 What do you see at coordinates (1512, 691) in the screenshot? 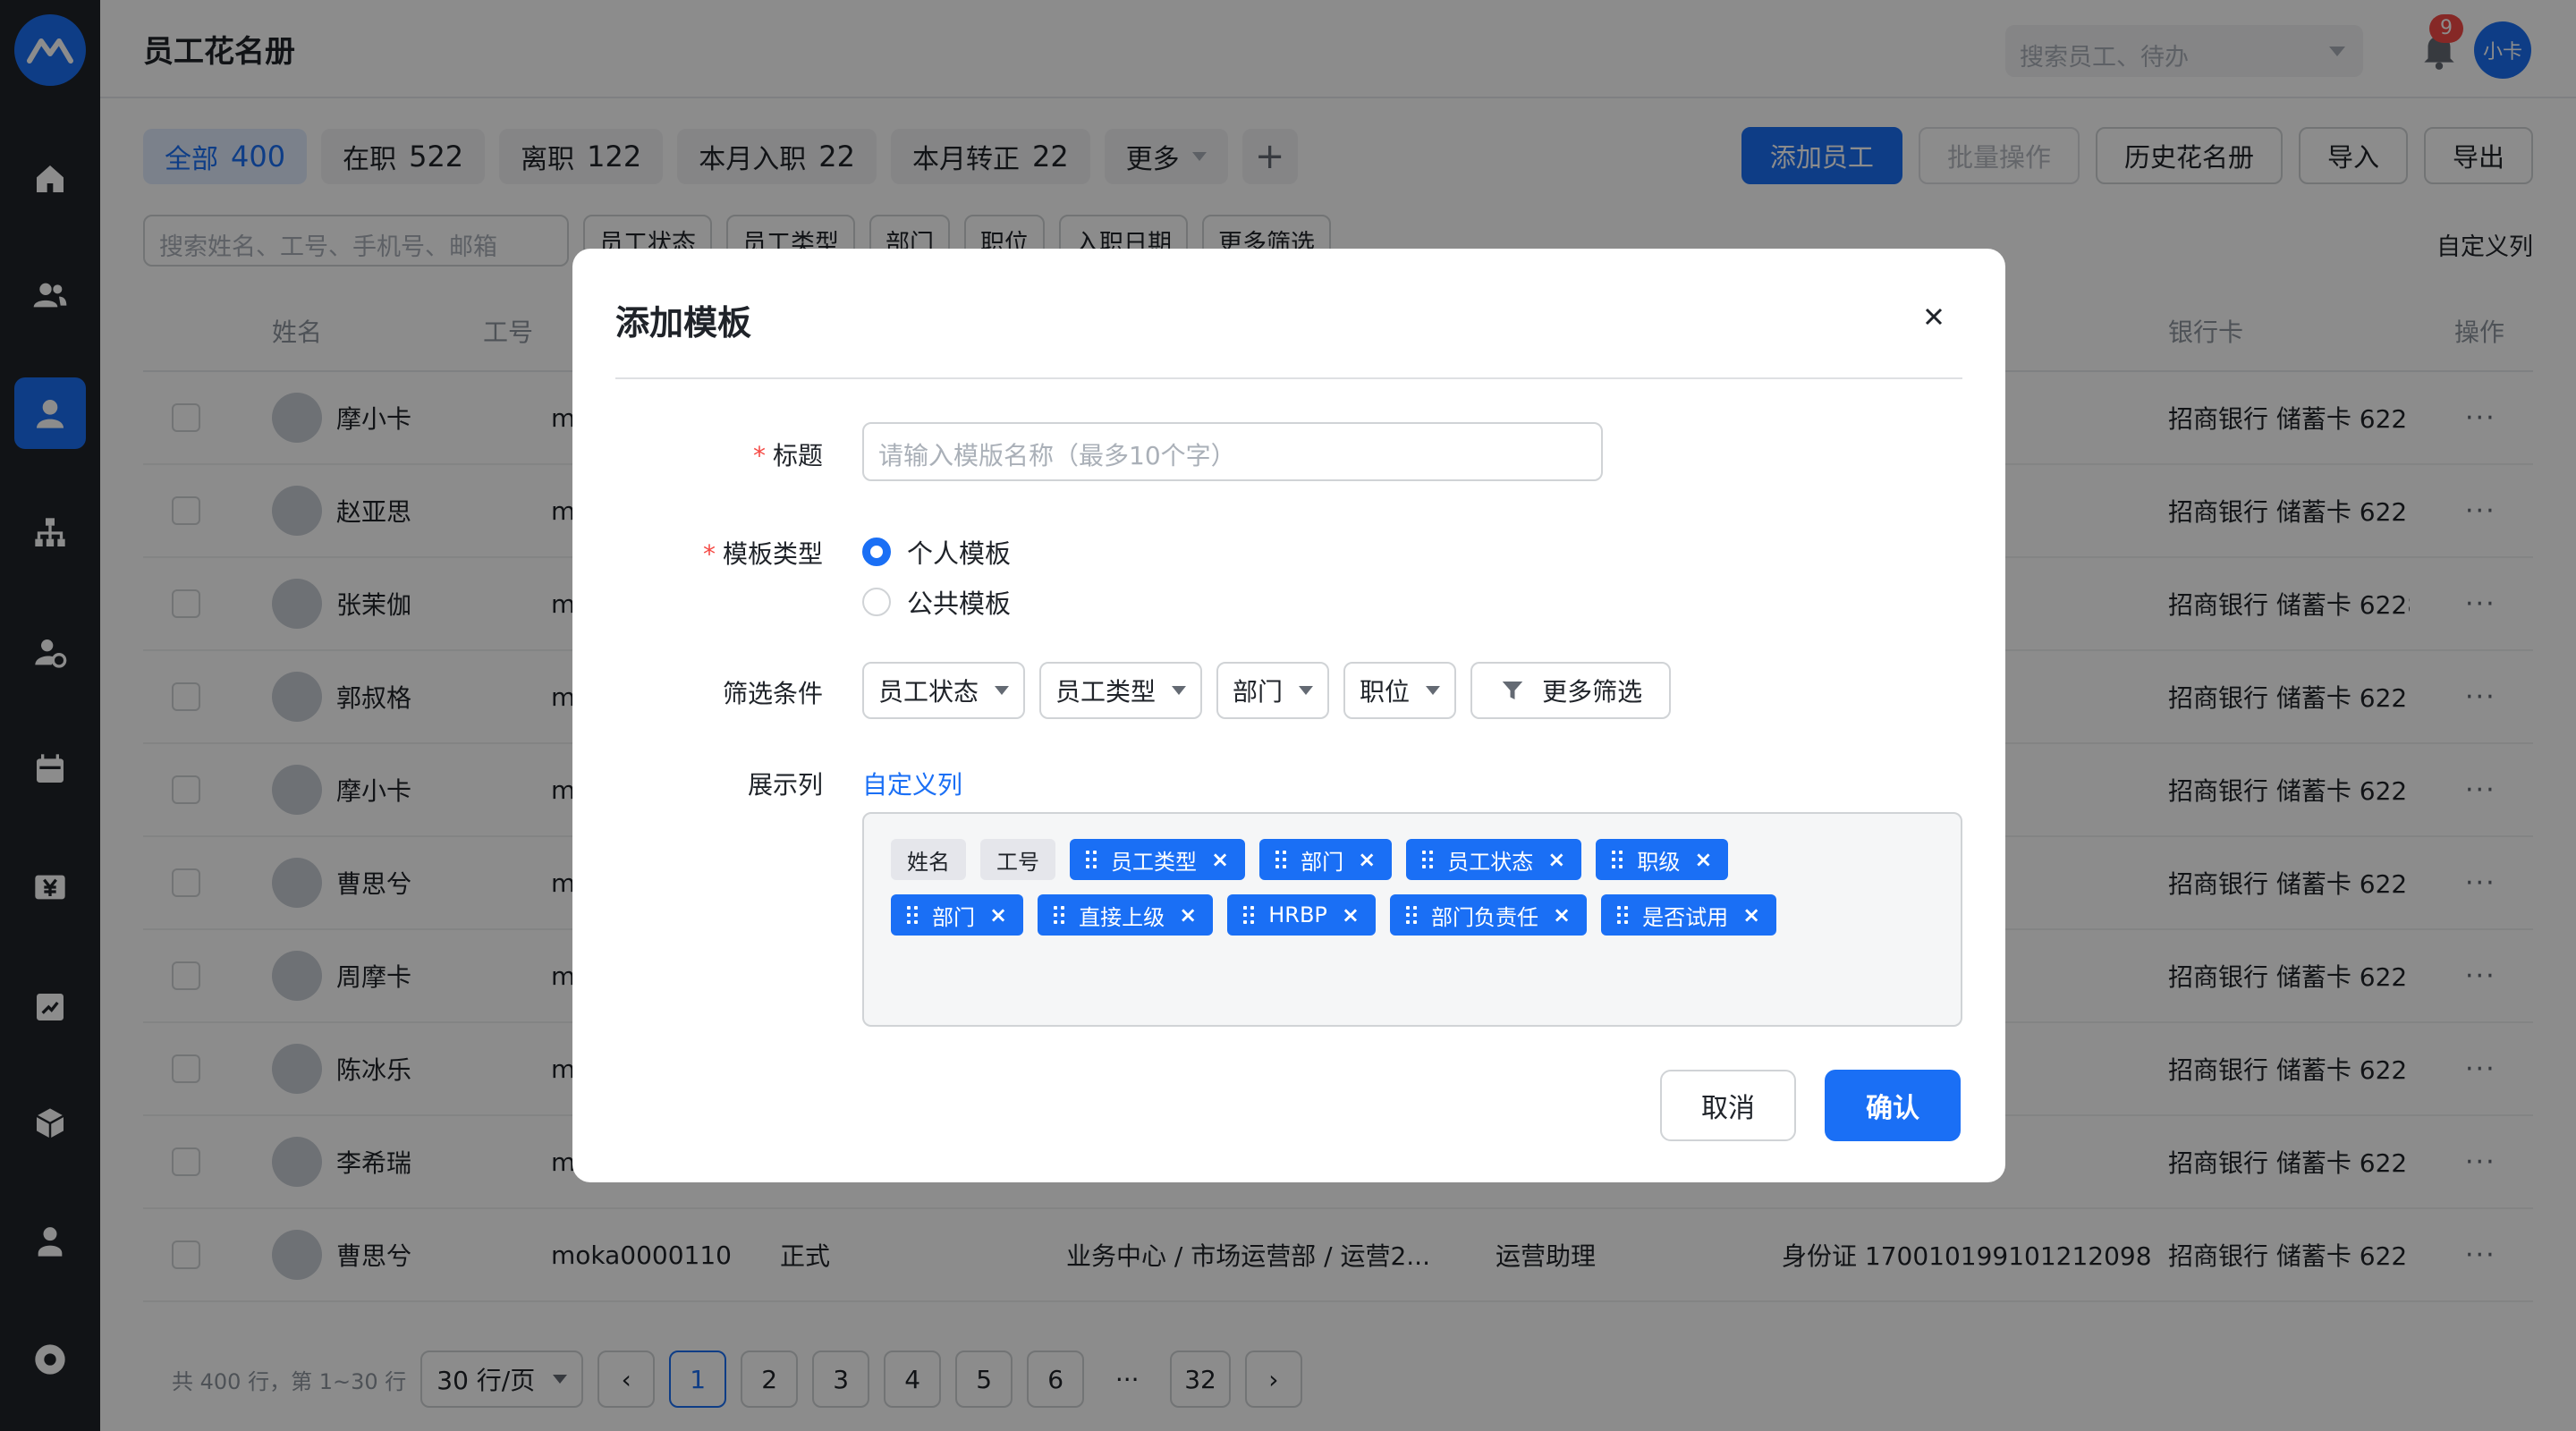
I see `funnel-icon` at bounding box center [1512, 691].